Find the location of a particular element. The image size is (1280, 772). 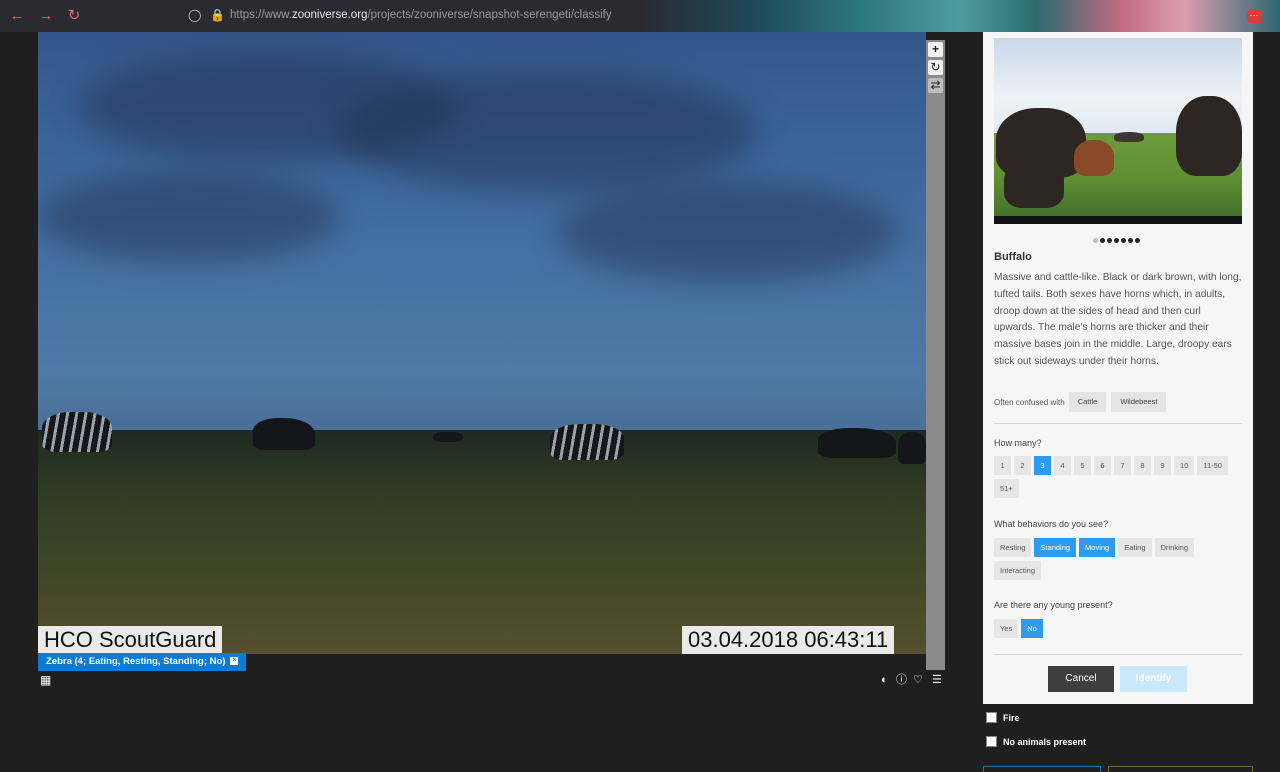

animal-silhouette is located at coordinates (912, 448).